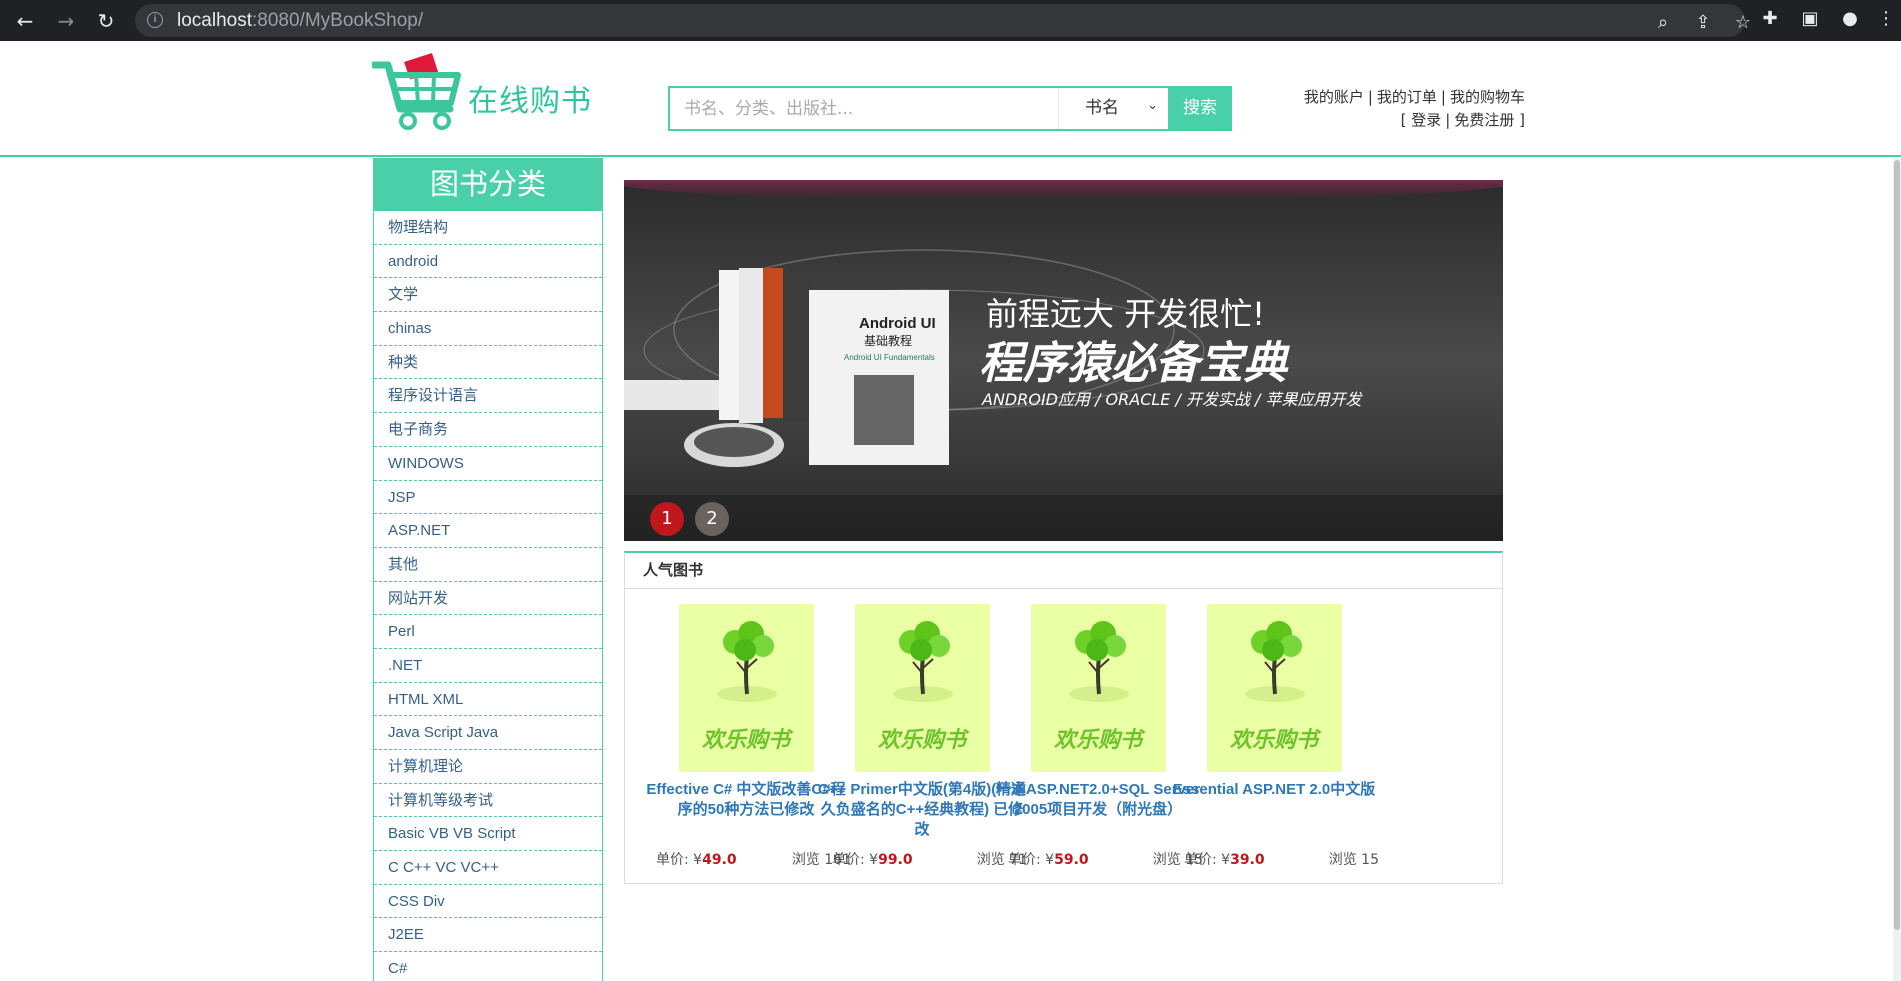  What do you see at coordinates (1850, 19) in the screenshot?
I see `profile-icon: ●` at bounding box center [1850, 19].